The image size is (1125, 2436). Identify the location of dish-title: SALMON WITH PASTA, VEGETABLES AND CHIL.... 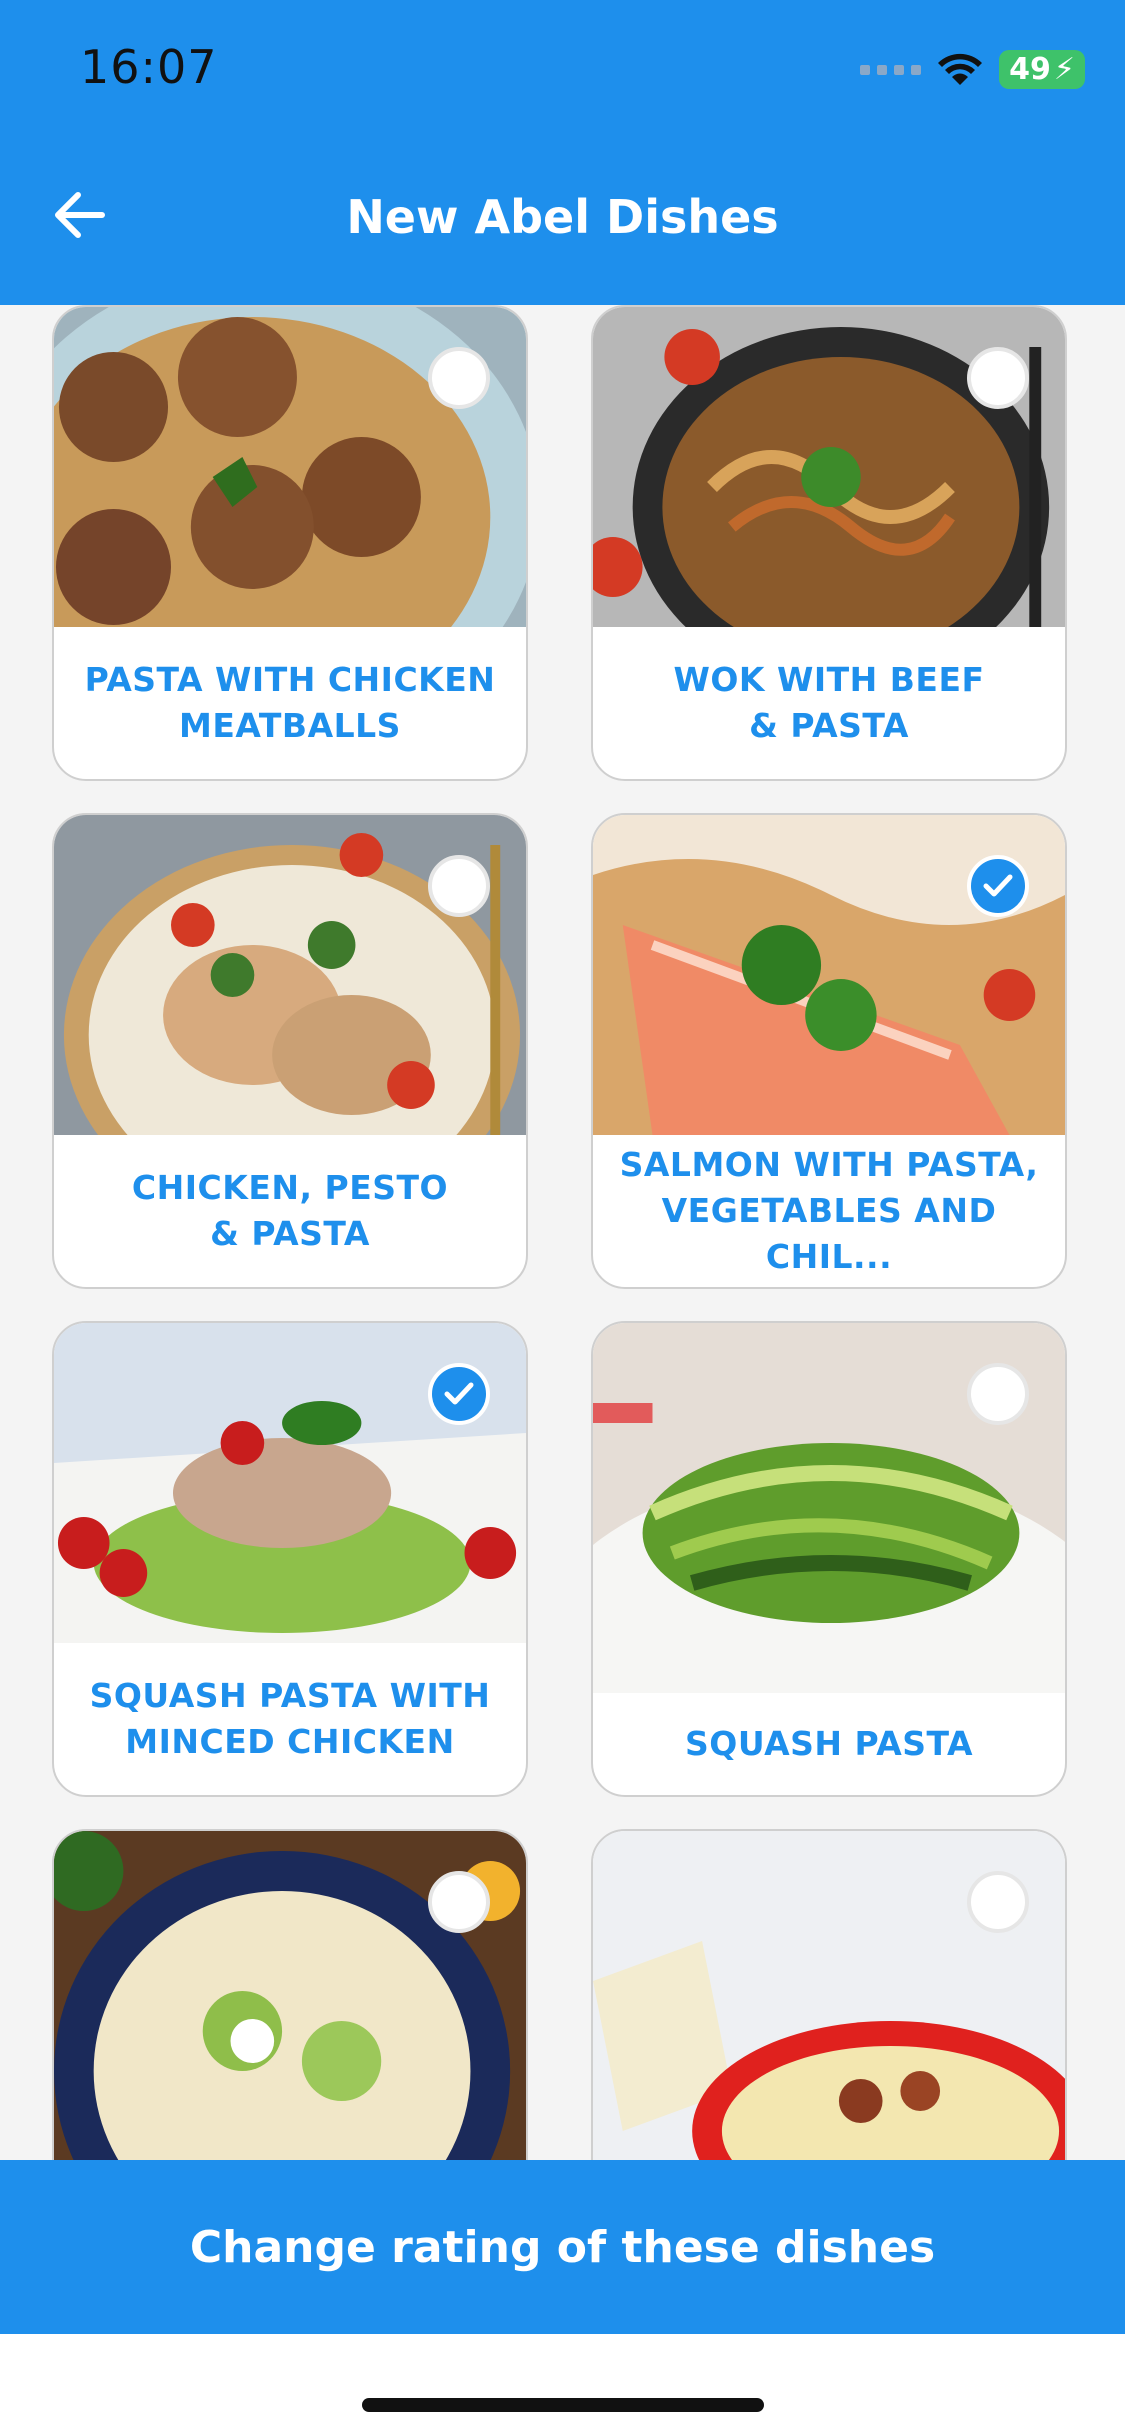
(829, 1211).